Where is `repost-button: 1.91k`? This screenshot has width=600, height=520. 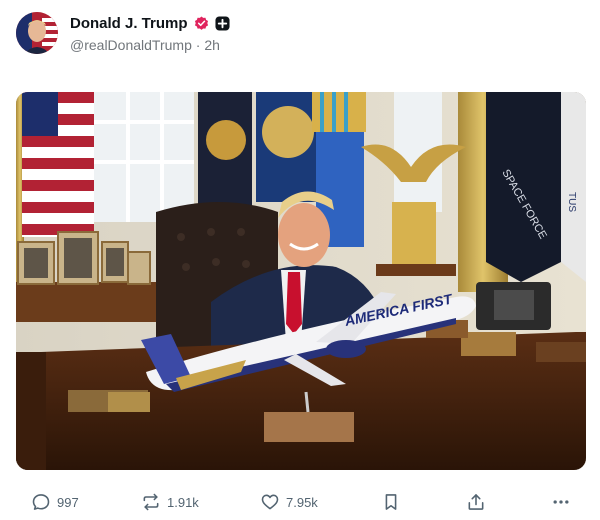
repost-button: 1.91k is located at coordinates (170, 502).